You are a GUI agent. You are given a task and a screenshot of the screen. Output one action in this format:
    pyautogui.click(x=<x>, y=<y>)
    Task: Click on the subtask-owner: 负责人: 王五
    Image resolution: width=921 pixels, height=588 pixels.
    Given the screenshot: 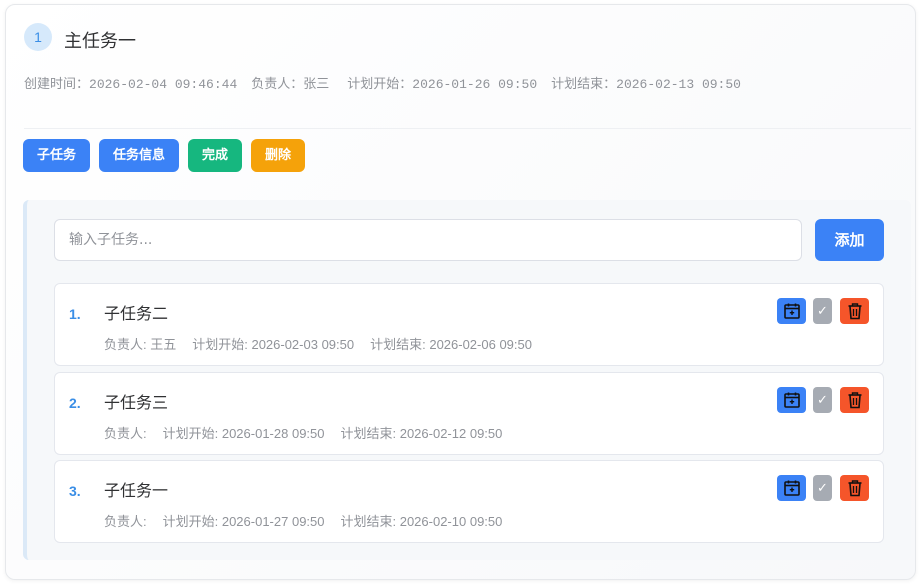 What is the action you would take?
    pyautogui.click(x=140, y=344)
    